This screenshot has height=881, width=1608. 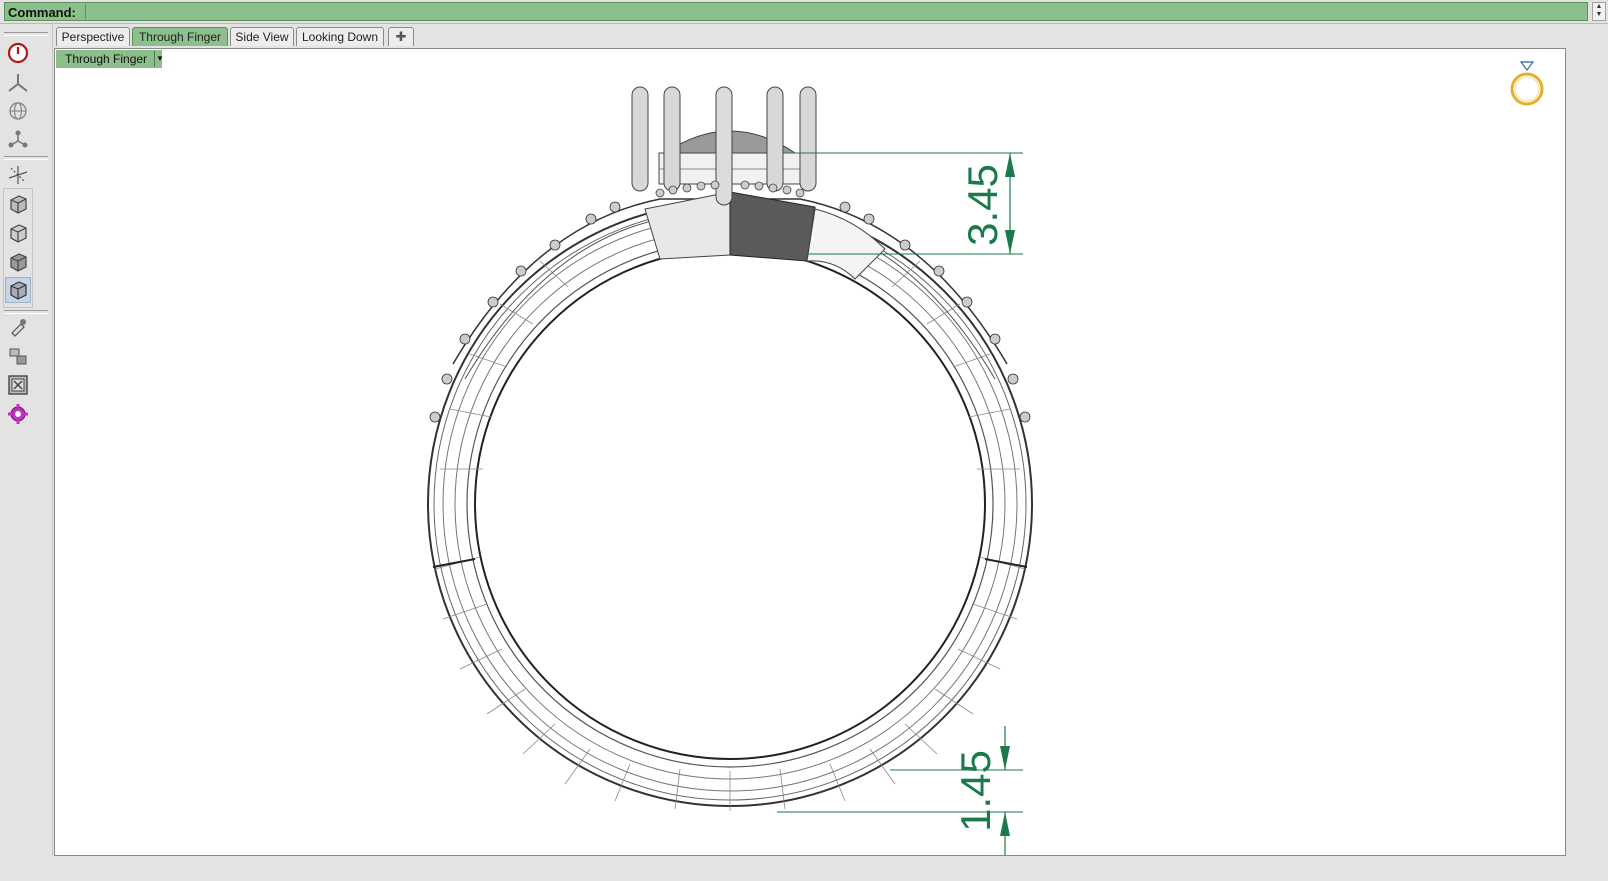 I want to click on gumball-axis-button, so click(x=18, y=83).